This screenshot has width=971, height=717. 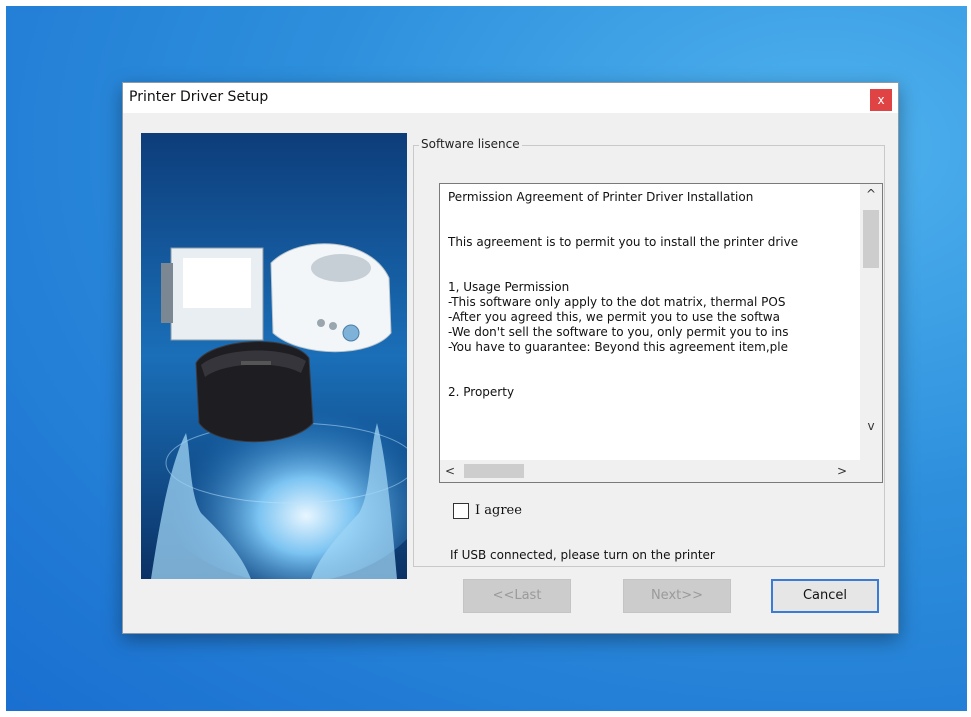 What do you see at coordinates (871, 426) in the screenshot?
I see `chevron-down-icon: v` at bounding box center [871, 426].